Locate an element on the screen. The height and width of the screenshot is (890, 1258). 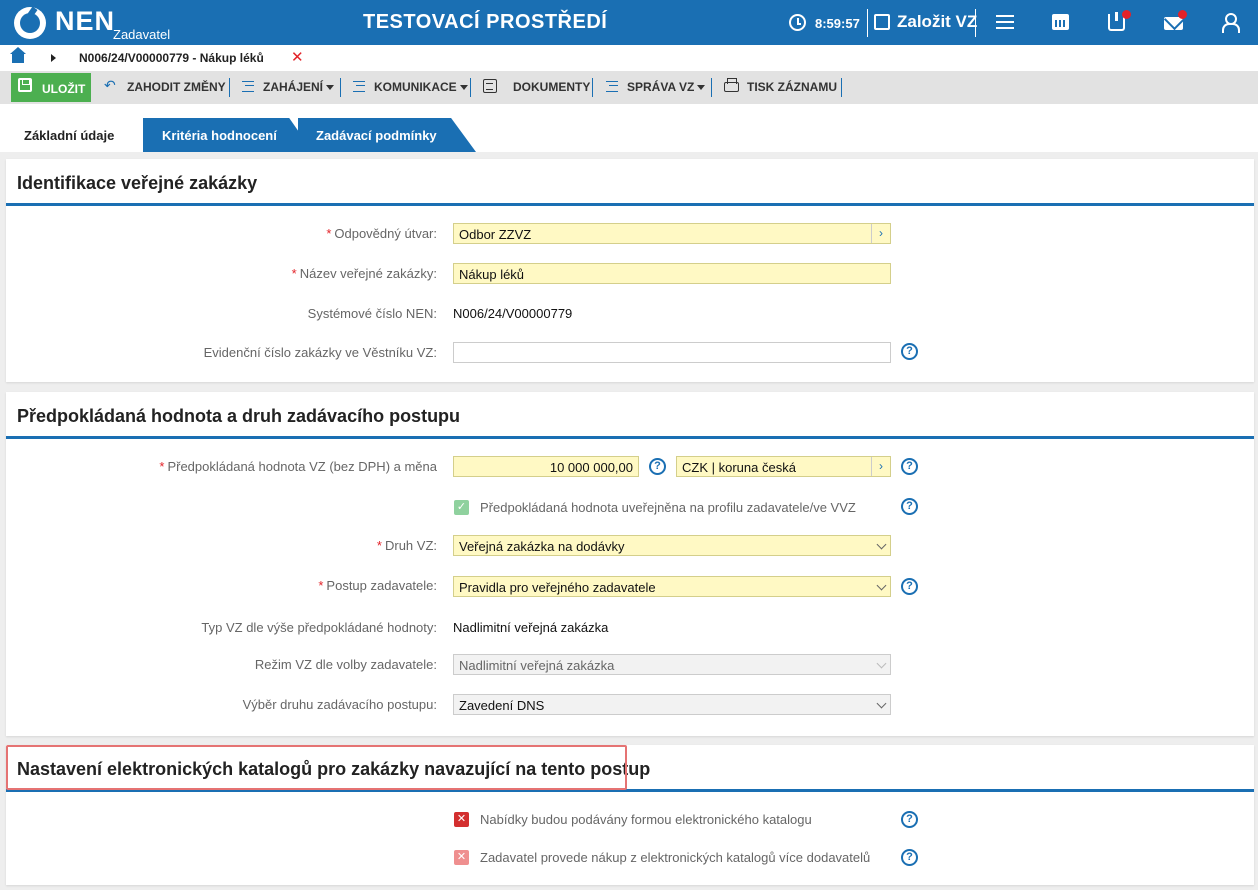
communication-menu: KOMUNIKACE is located at coordinates (421, 87).